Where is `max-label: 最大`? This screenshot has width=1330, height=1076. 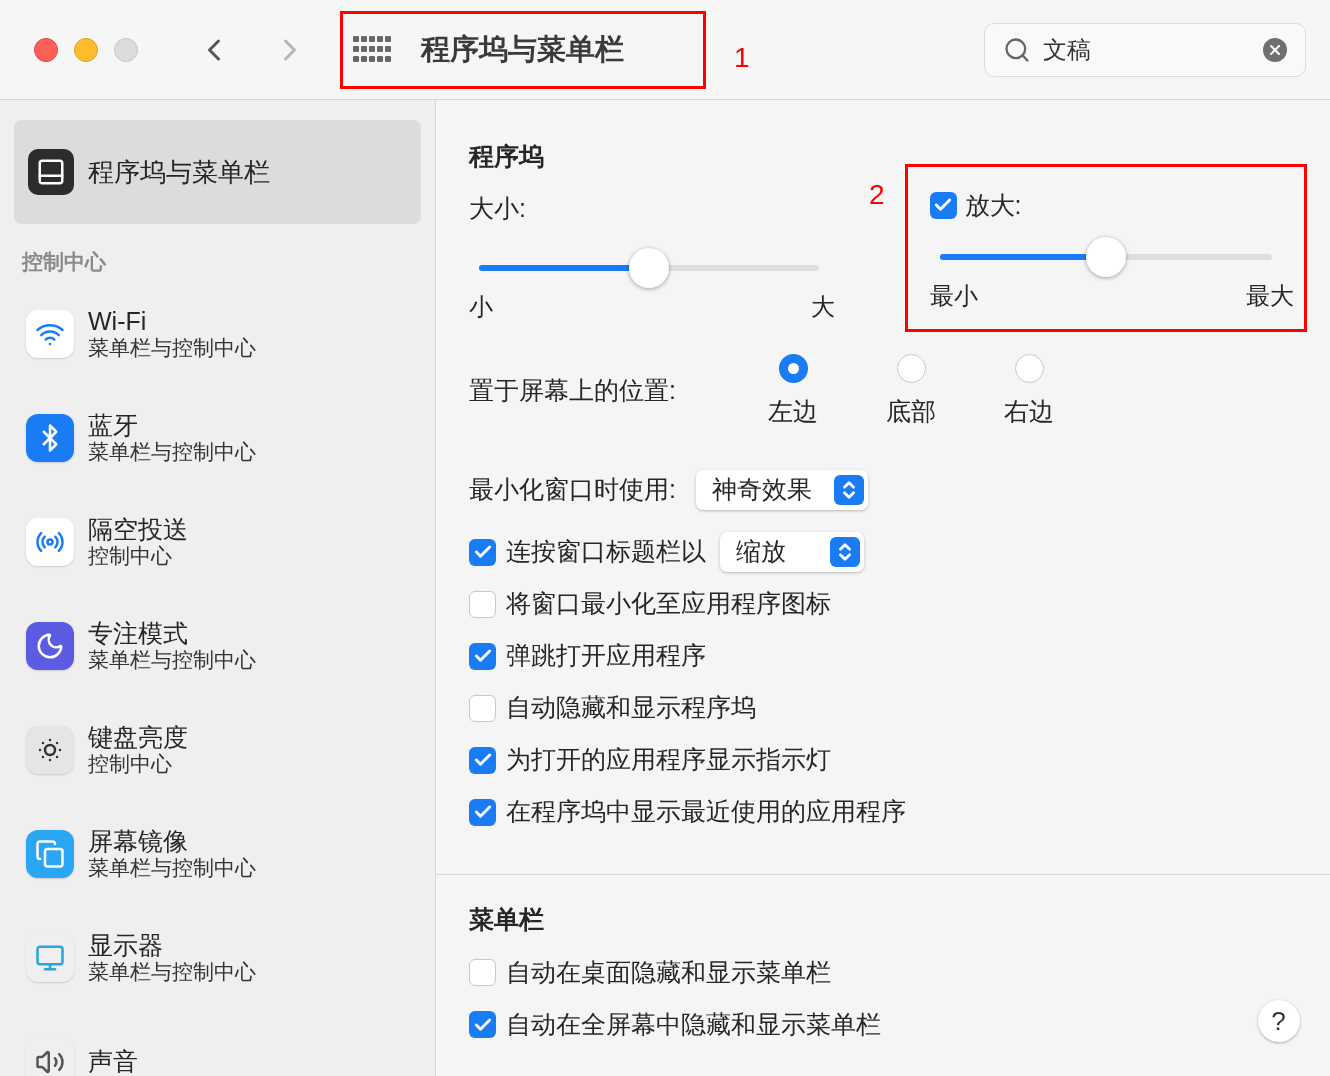
max-label: 最大 is located at coordinates (1269, 296).